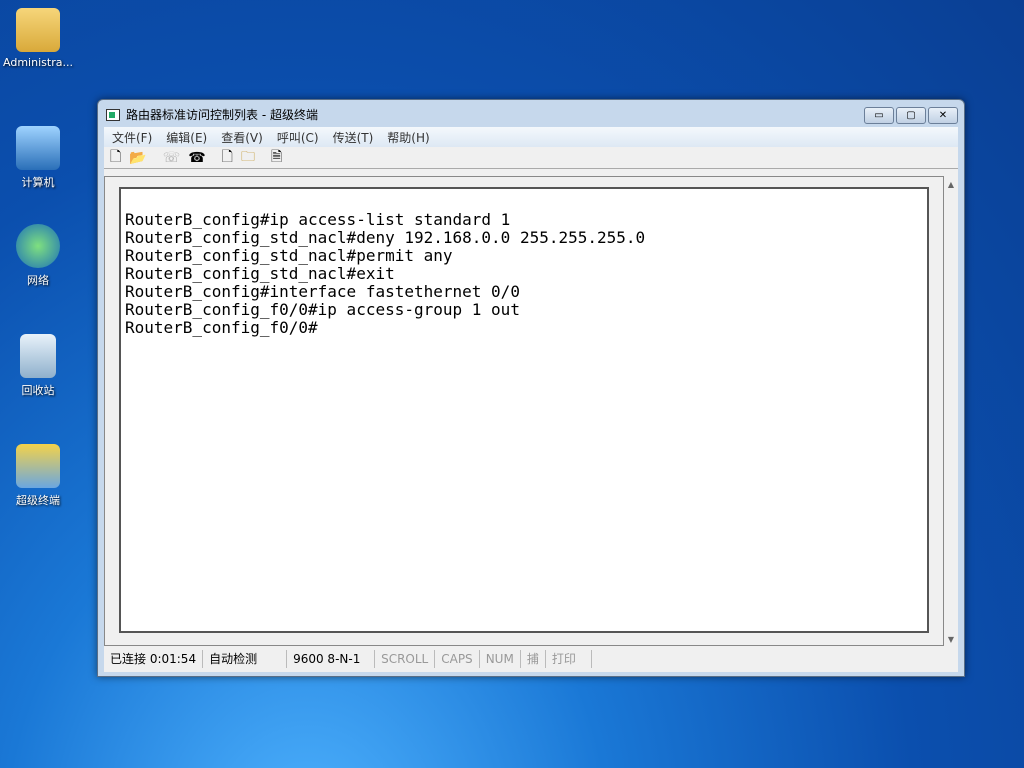 The width and height of the screenshot is (1024, 768). I want to click on desktop-icon-computer: 计算机, so click(38, 158).